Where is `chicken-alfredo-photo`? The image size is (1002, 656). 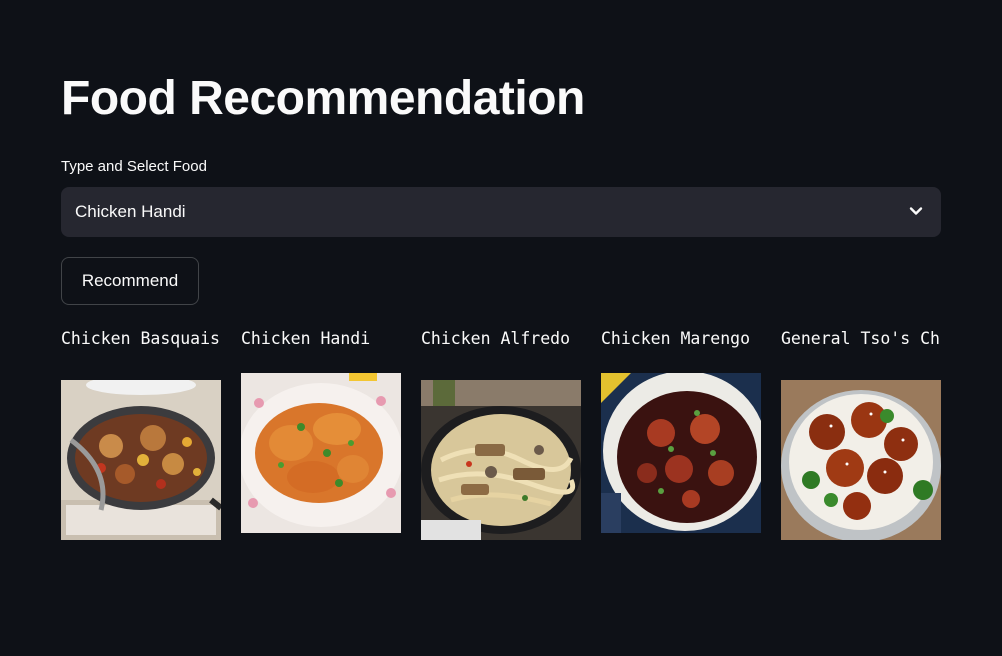
chicken-alfredo-photo is located at coordinates (501, 460).